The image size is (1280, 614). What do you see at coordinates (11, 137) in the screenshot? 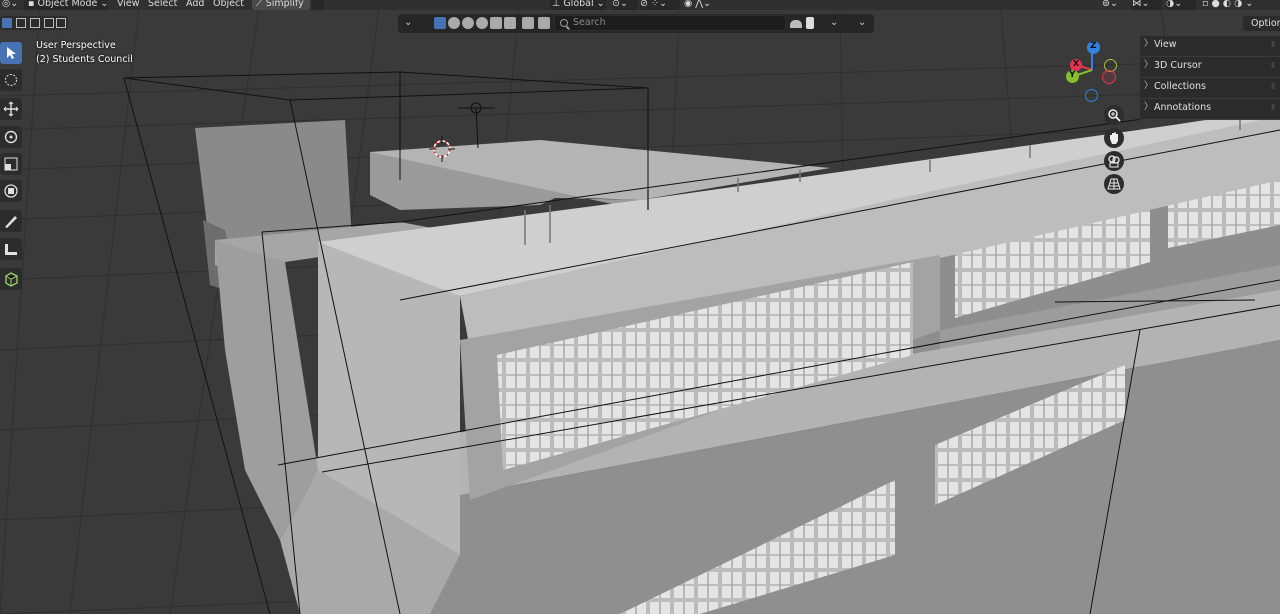
I see `rotate-icon` at bounding box center [11, 137].